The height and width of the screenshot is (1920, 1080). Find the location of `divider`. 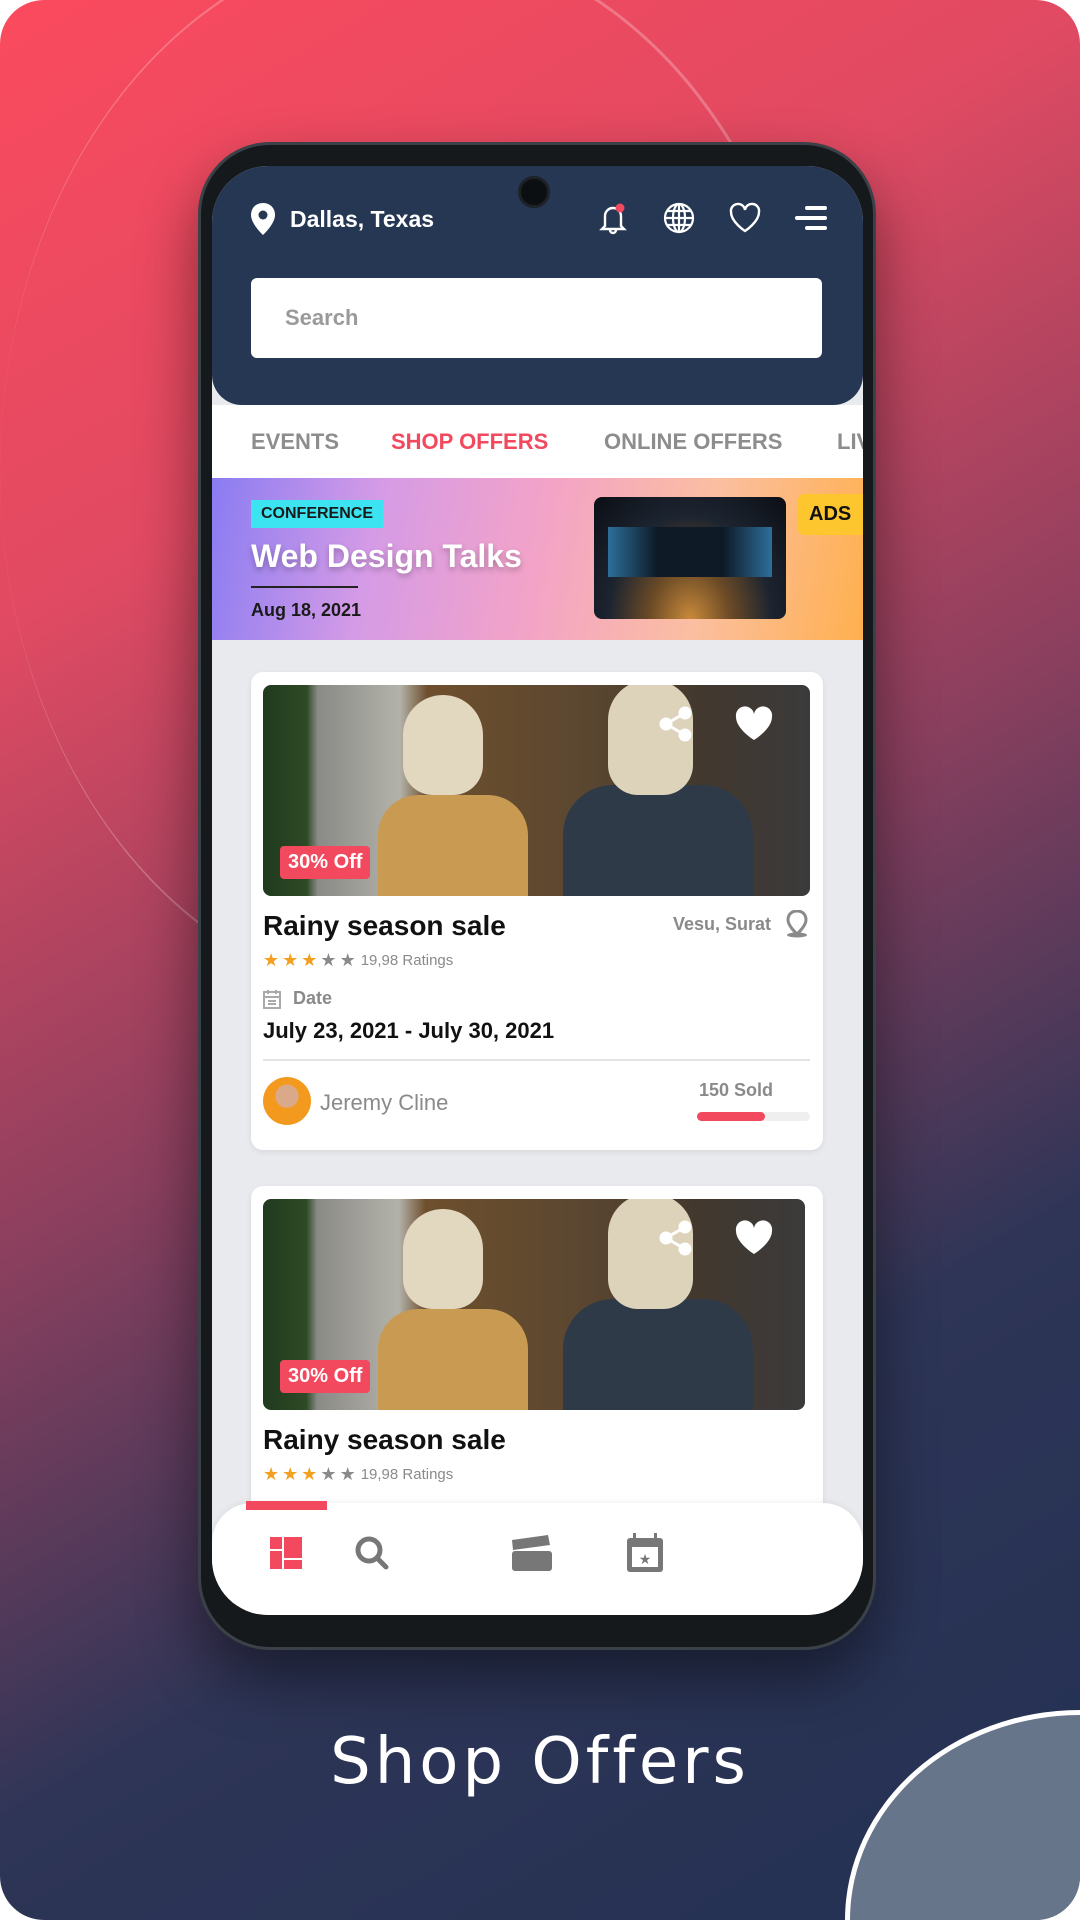

divider is located at coordinates (536, 1060).